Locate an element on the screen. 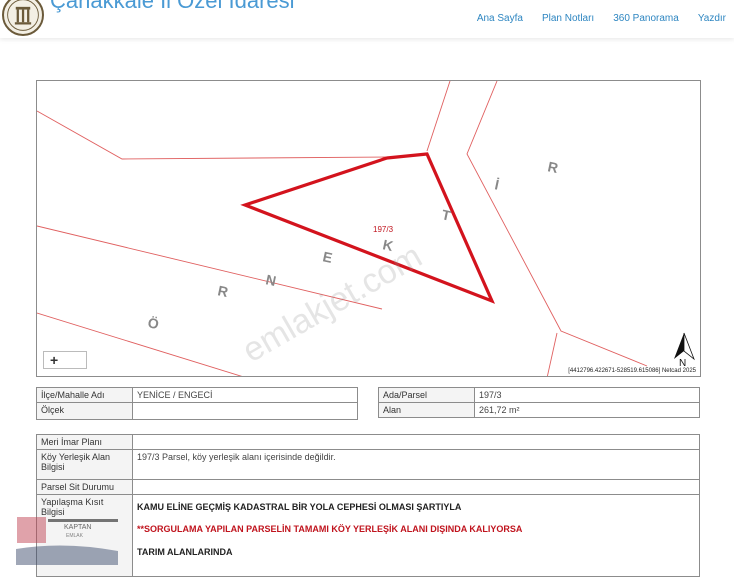 The height and width of the screenshot is (580, 734). street-letter: E is located at coordinates (327, 257).